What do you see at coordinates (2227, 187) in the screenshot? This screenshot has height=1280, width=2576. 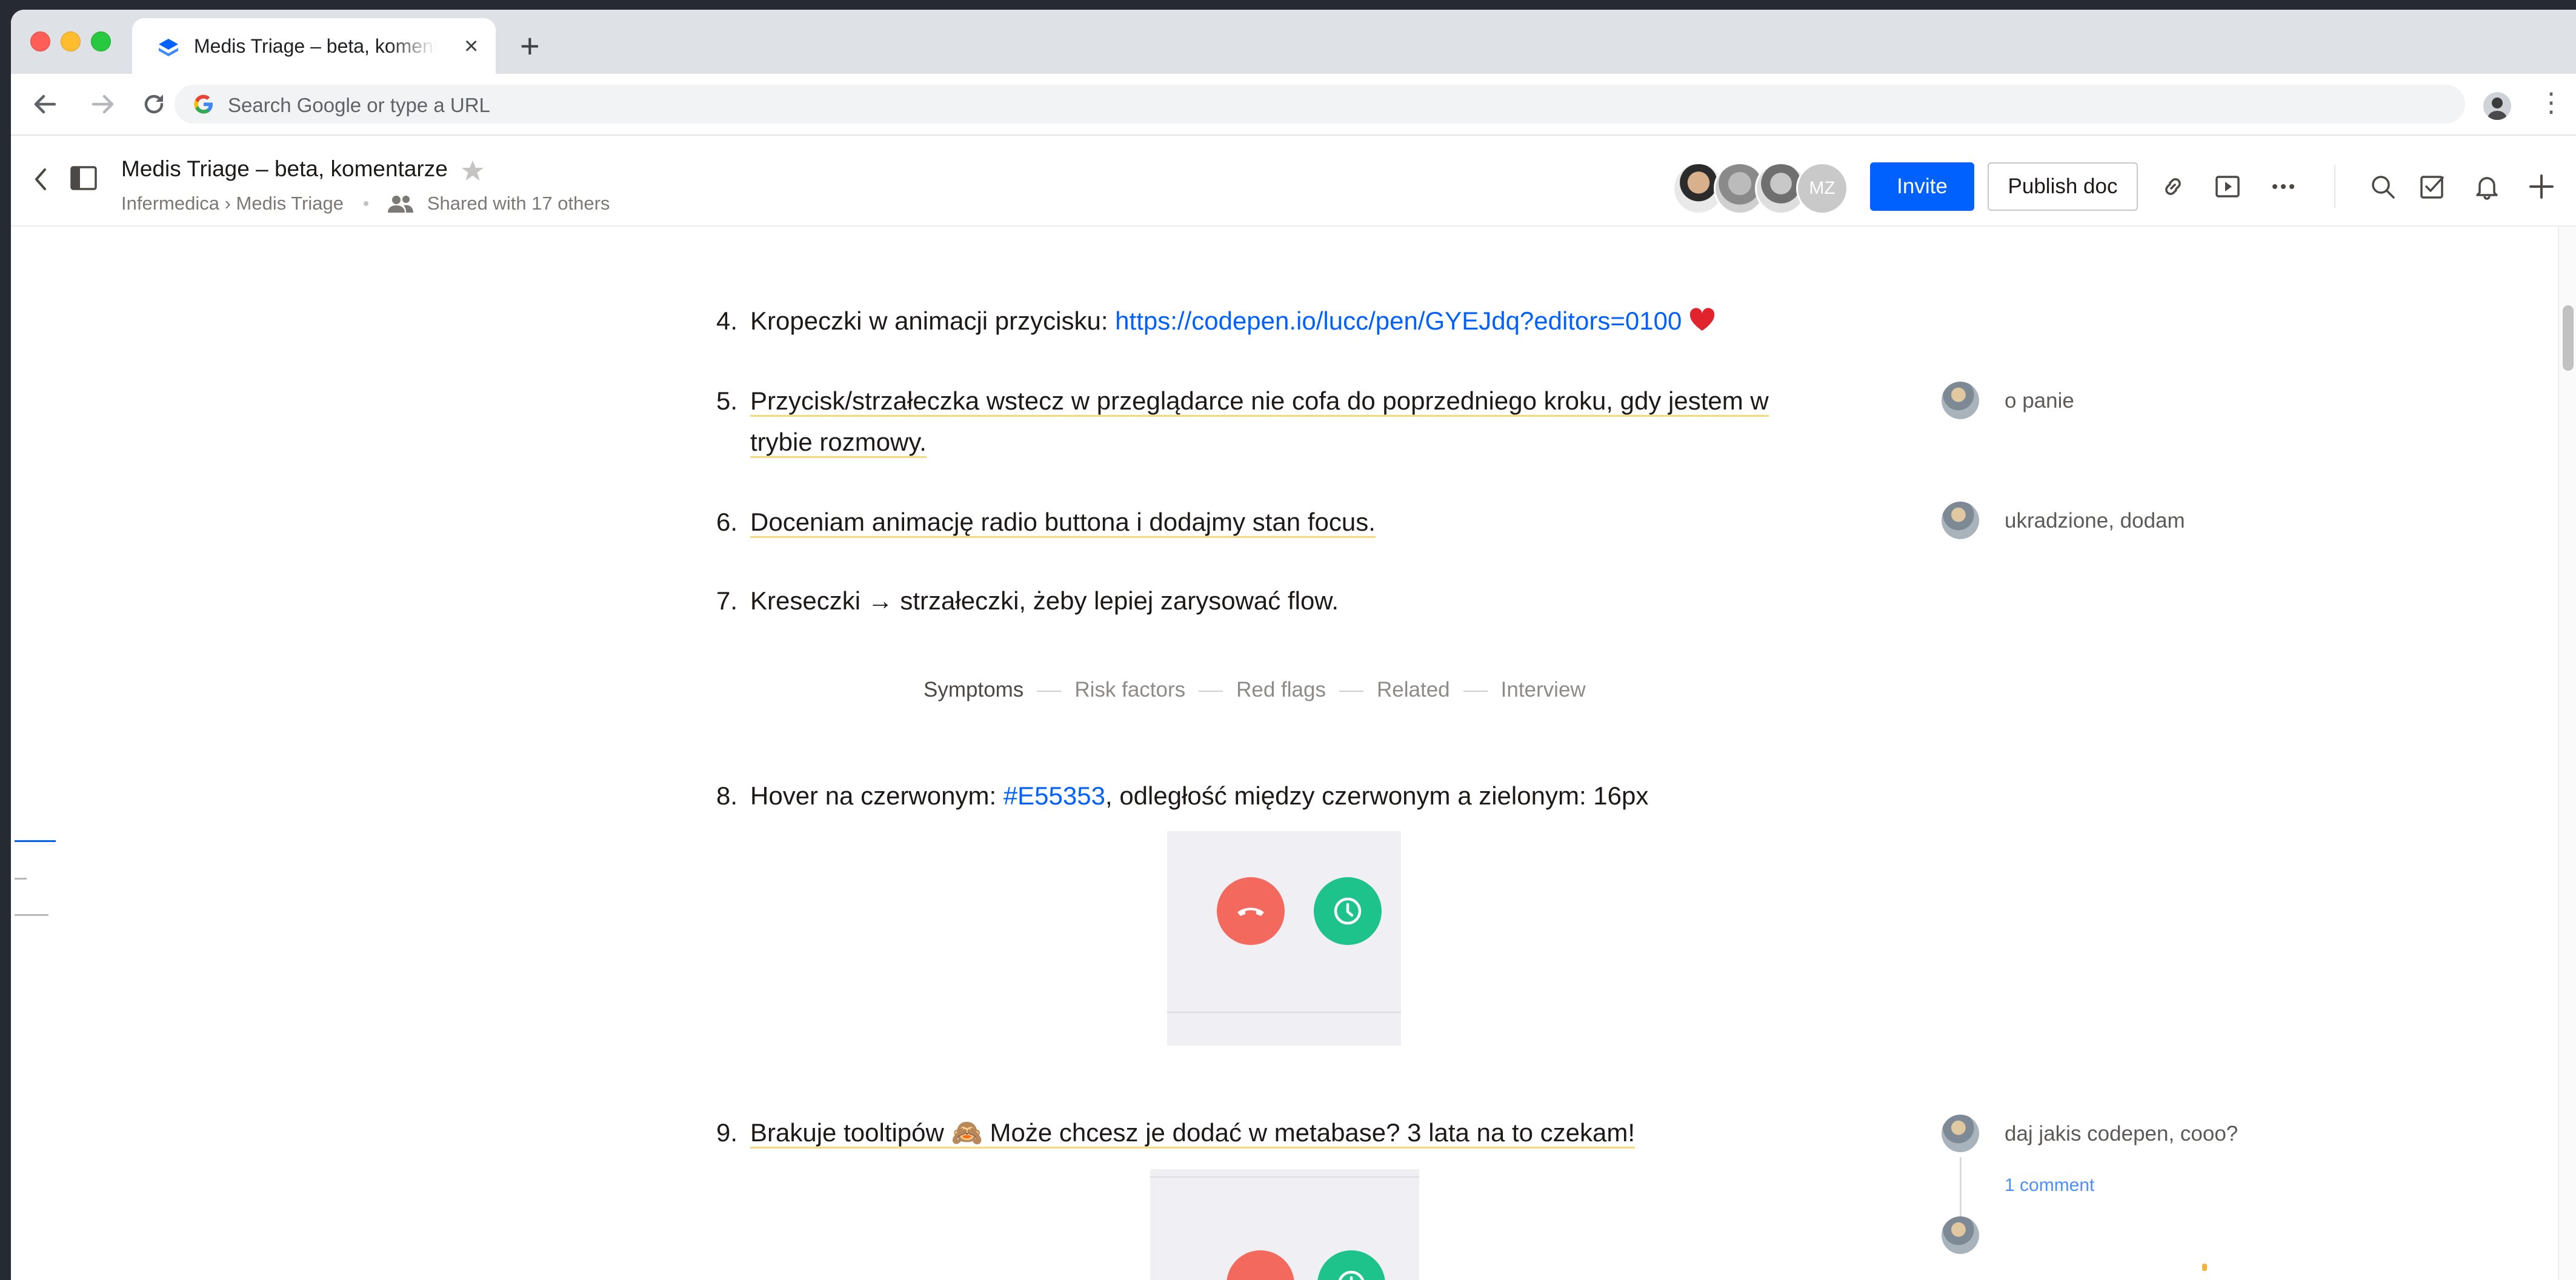 I see `present-icon` at bounding box center [2227, 187].